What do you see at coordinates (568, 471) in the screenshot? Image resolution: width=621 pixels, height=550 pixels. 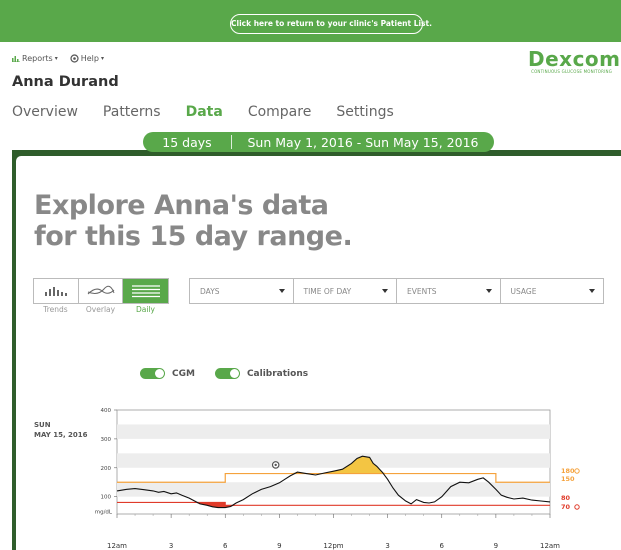 I see `threshold-label: 180` at bounding box center [568, 471].